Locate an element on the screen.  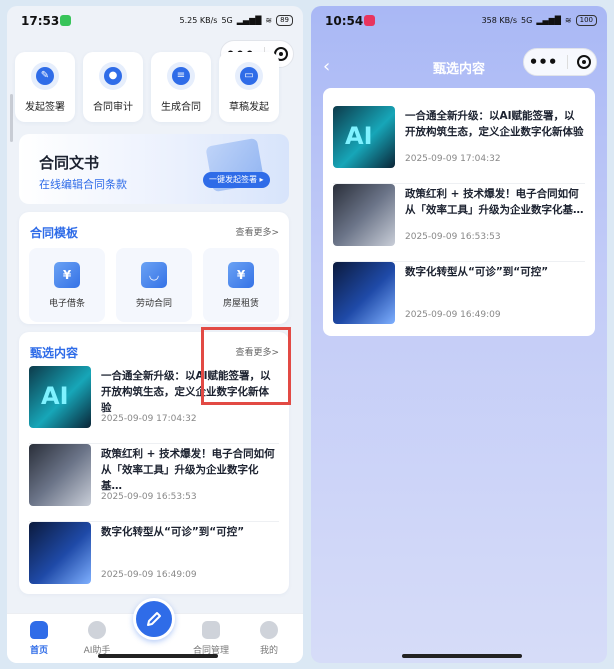
wechat-icon is located at coordinates (65, 20).